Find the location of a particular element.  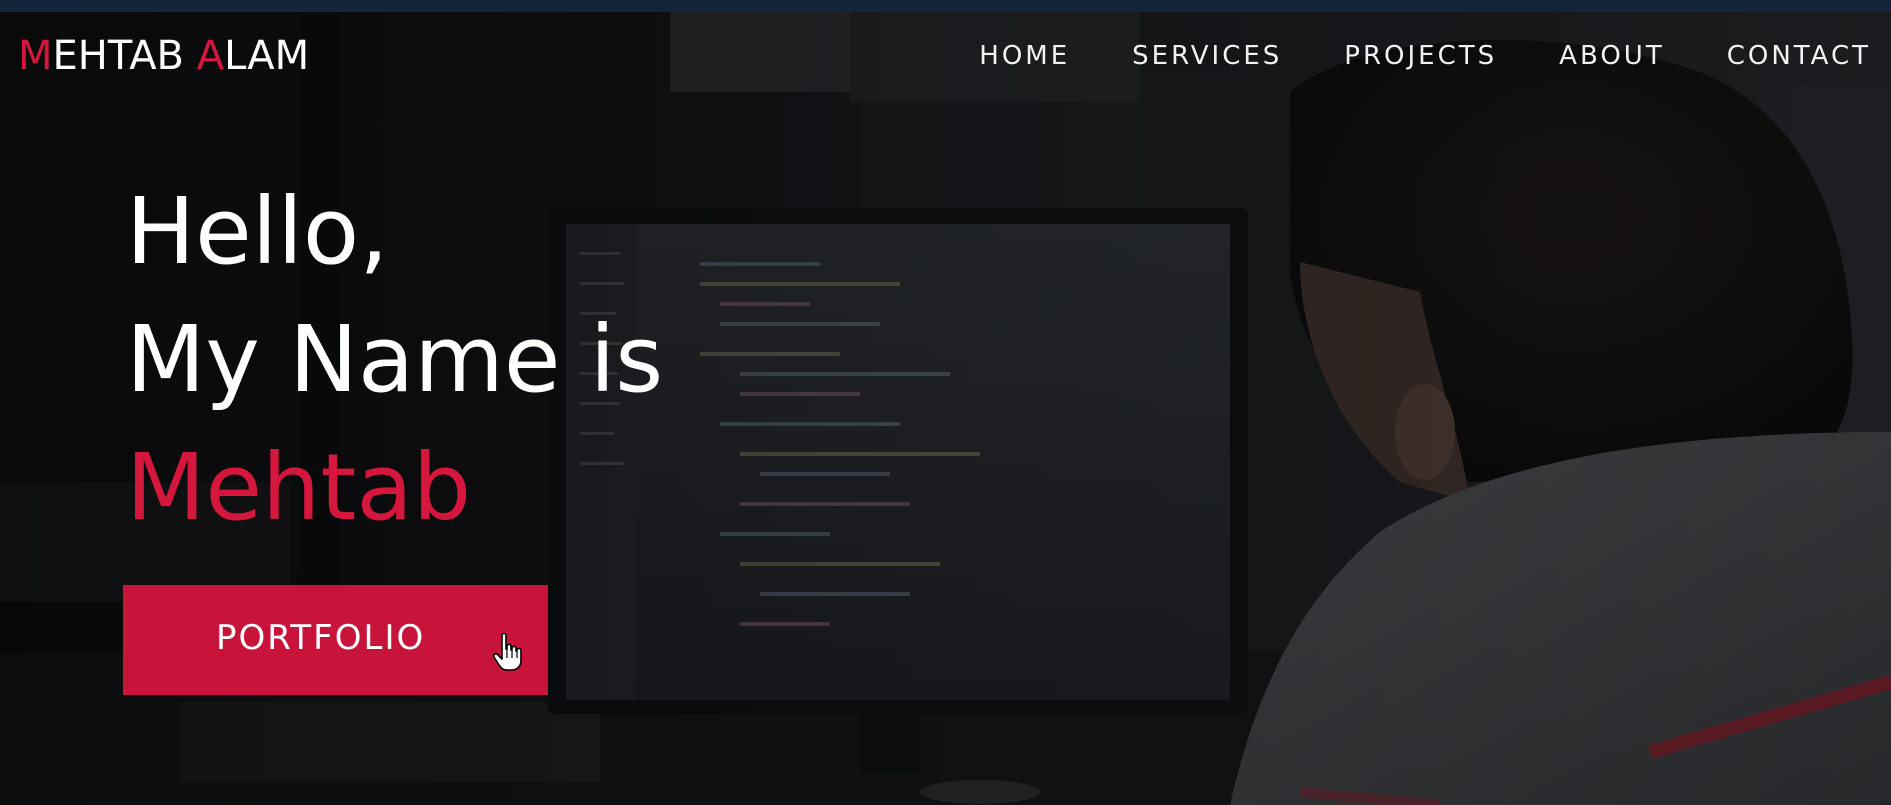

headline-intro: My Name is is located at coordinates (395, 359).